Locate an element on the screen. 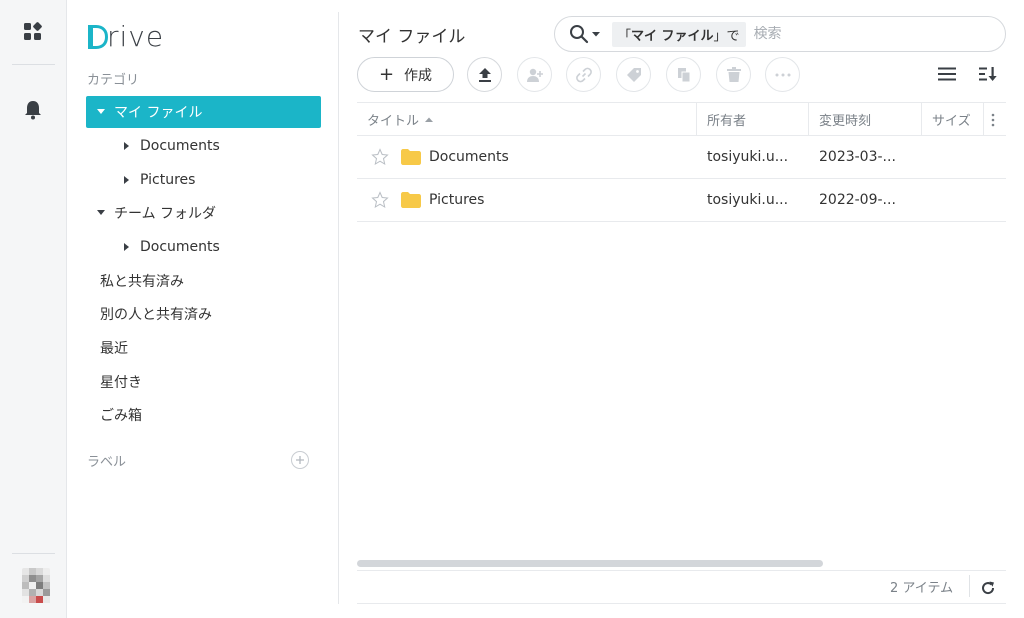  more-vertical-icon is located at coordinates (993, 119).